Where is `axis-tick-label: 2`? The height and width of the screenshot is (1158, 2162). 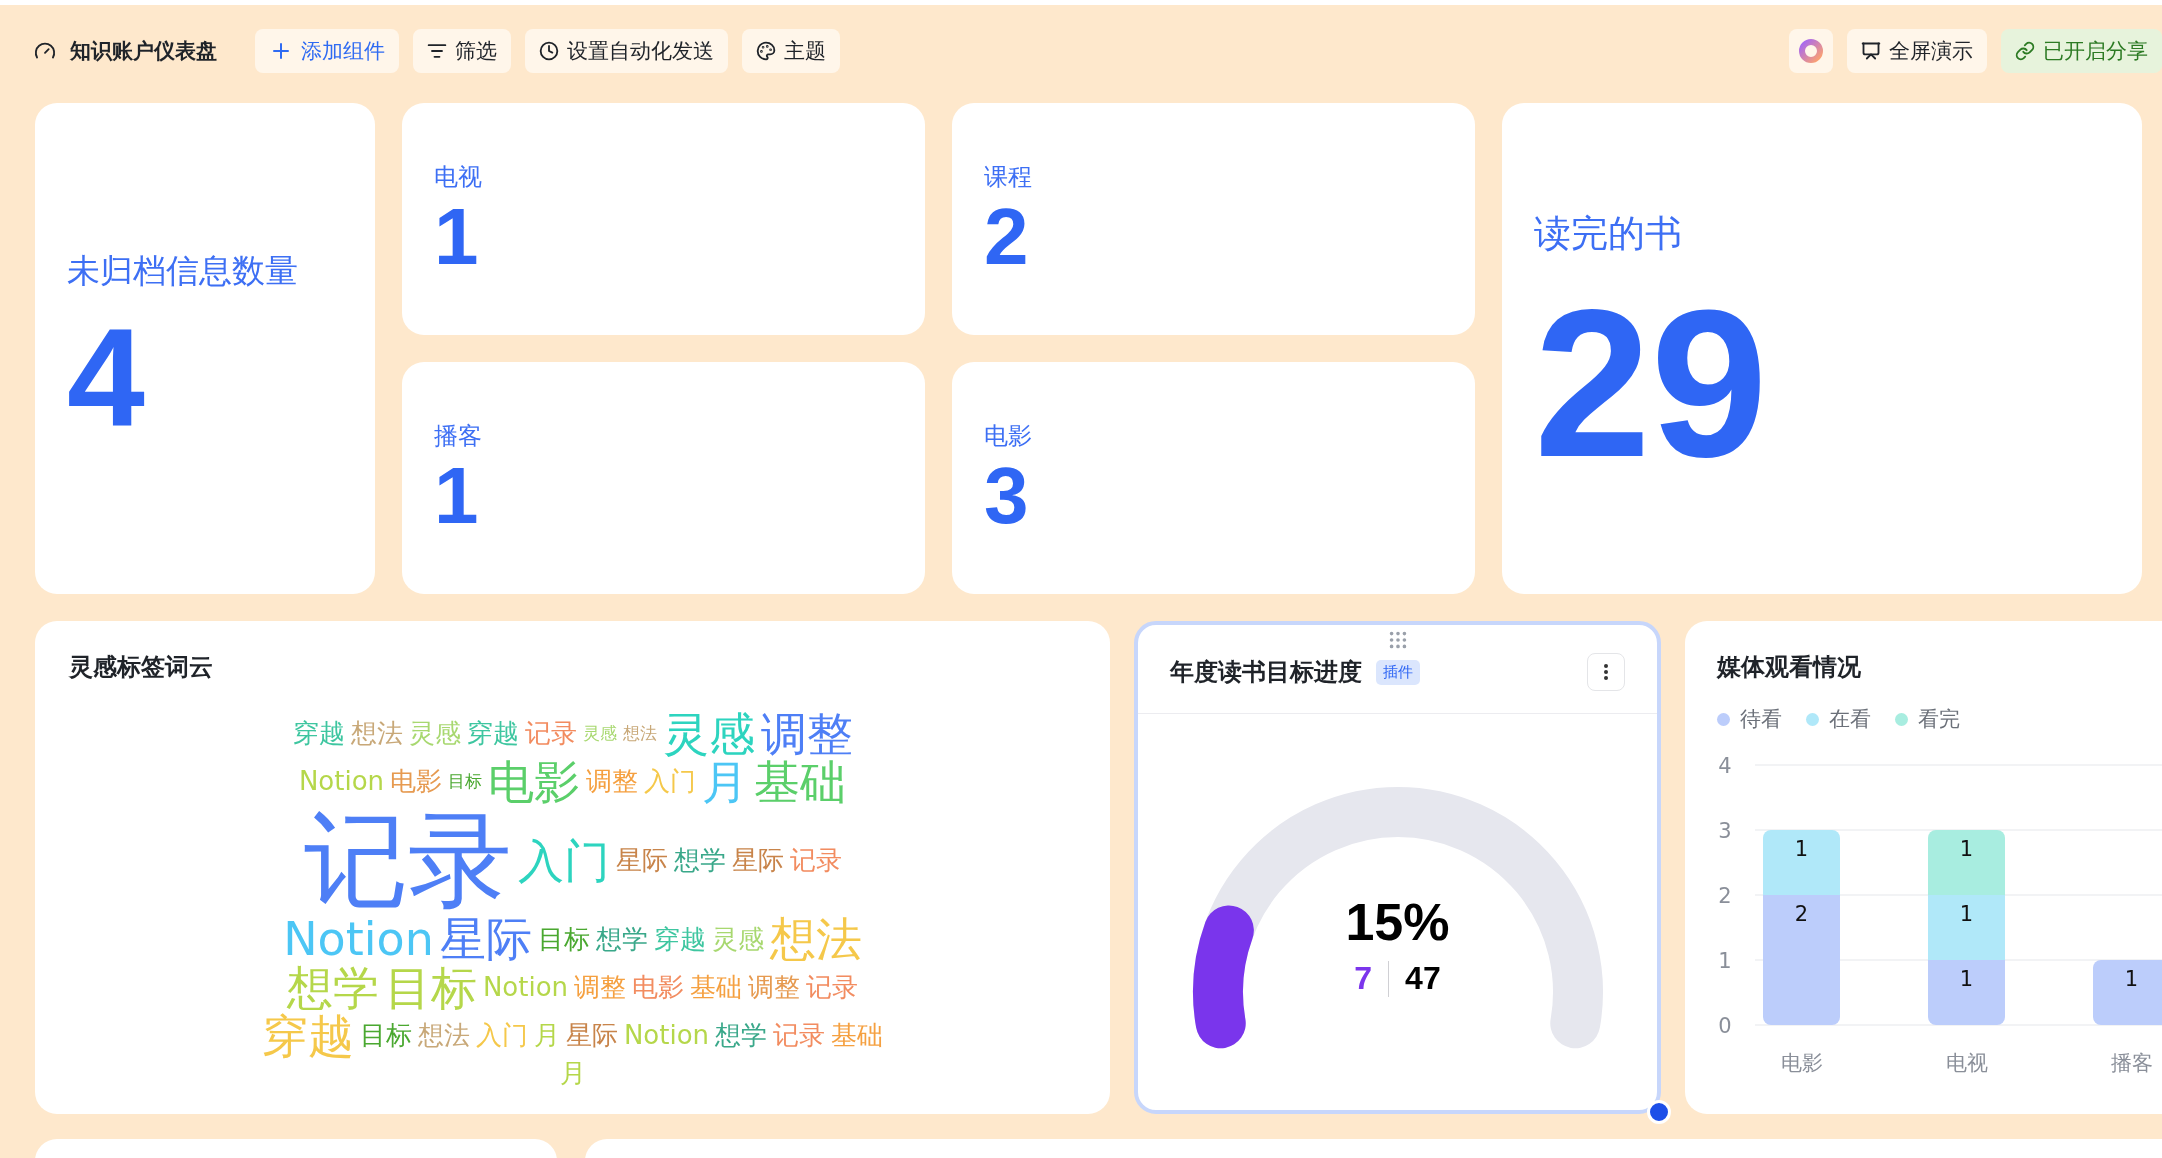 axis-tick-label: 2 is located at coordinates (1725, 896).